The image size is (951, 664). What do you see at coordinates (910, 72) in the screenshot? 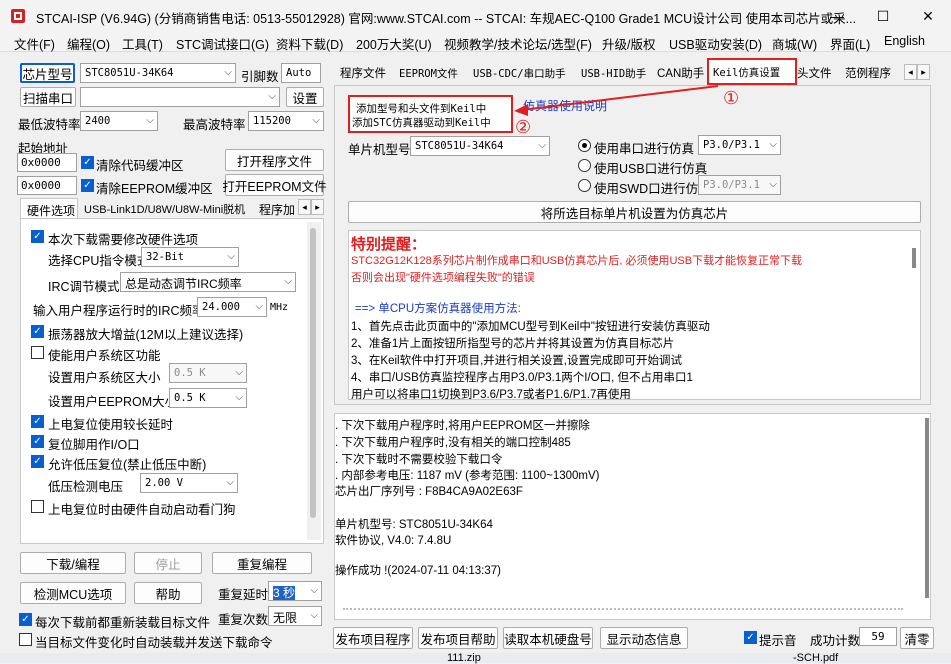
I see `tabs-scroll-left-icon: ◂` at bounding box center [910, 72].